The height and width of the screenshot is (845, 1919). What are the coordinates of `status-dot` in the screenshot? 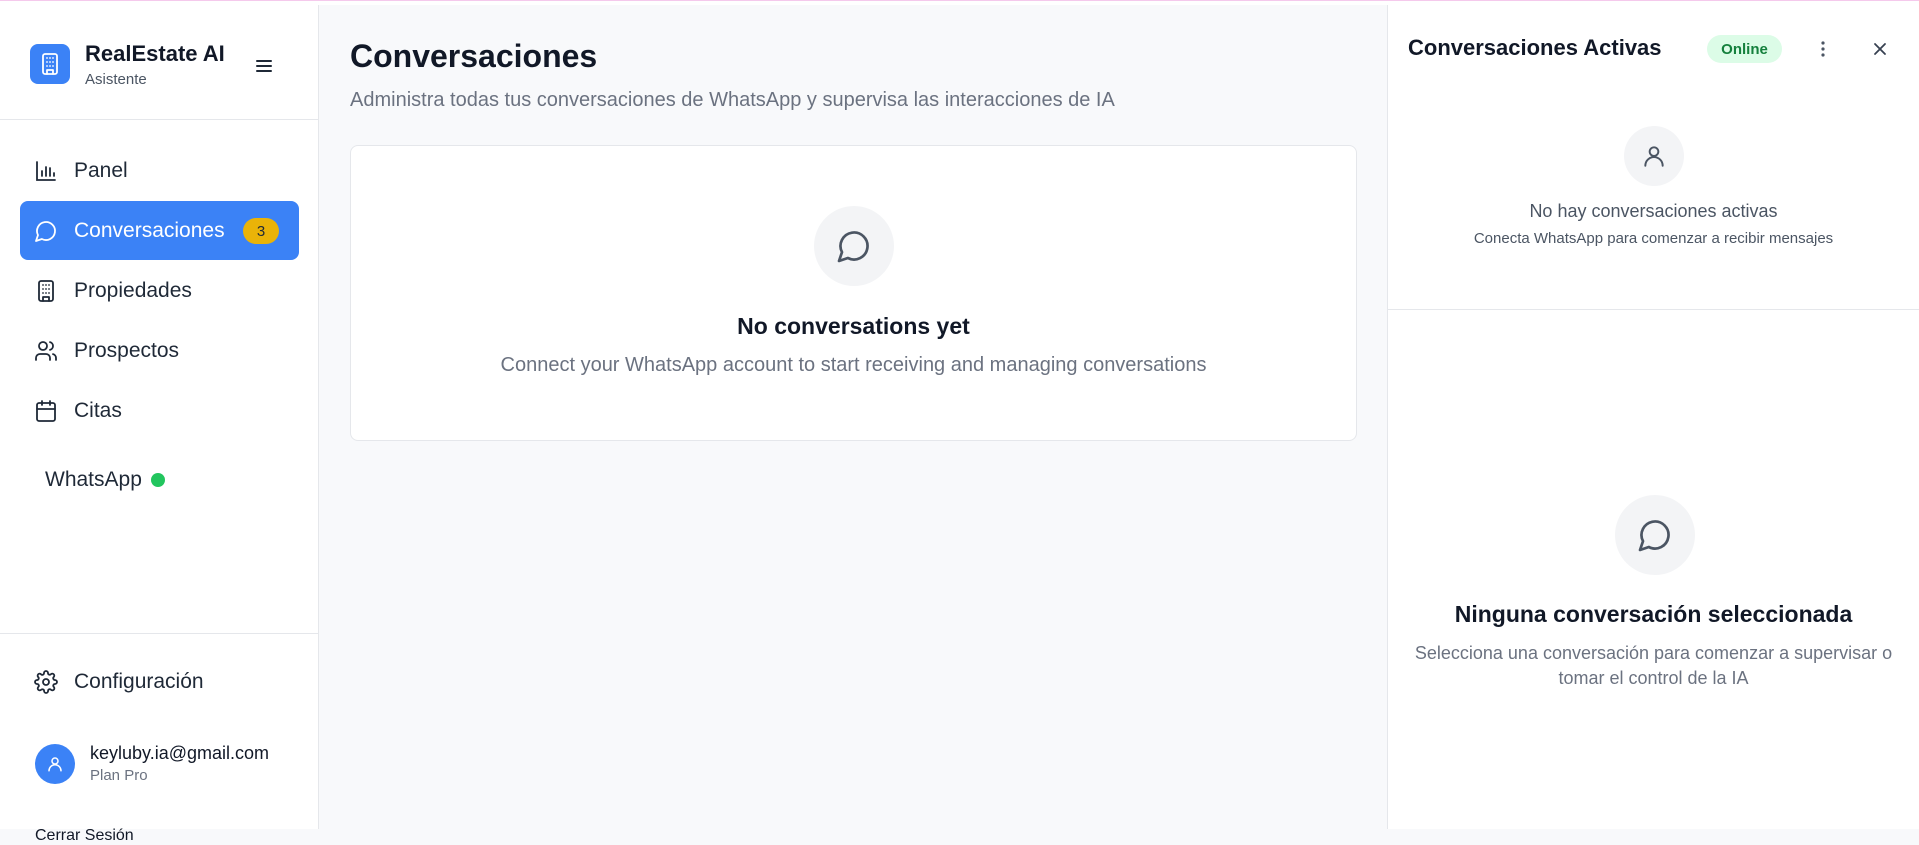 It's located at (157, 480).